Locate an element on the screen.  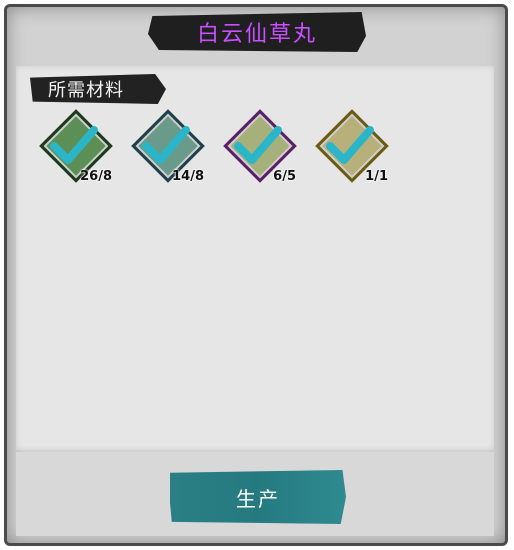
produce-button: 生产 is located at coordinates (258, 497).